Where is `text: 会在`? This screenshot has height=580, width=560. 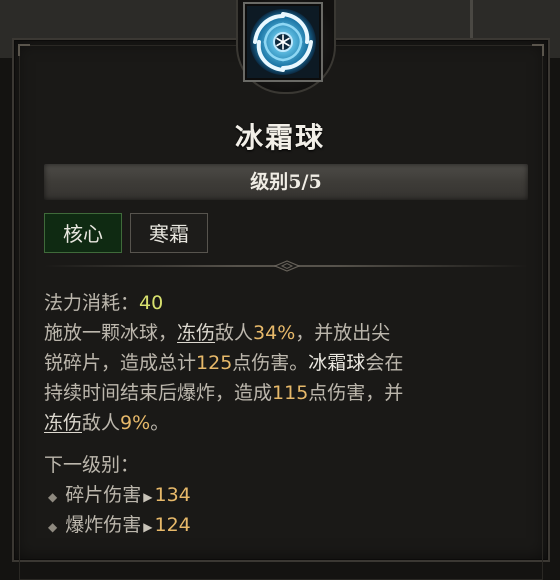 text: 会在 is located at coordinates (384, 363).